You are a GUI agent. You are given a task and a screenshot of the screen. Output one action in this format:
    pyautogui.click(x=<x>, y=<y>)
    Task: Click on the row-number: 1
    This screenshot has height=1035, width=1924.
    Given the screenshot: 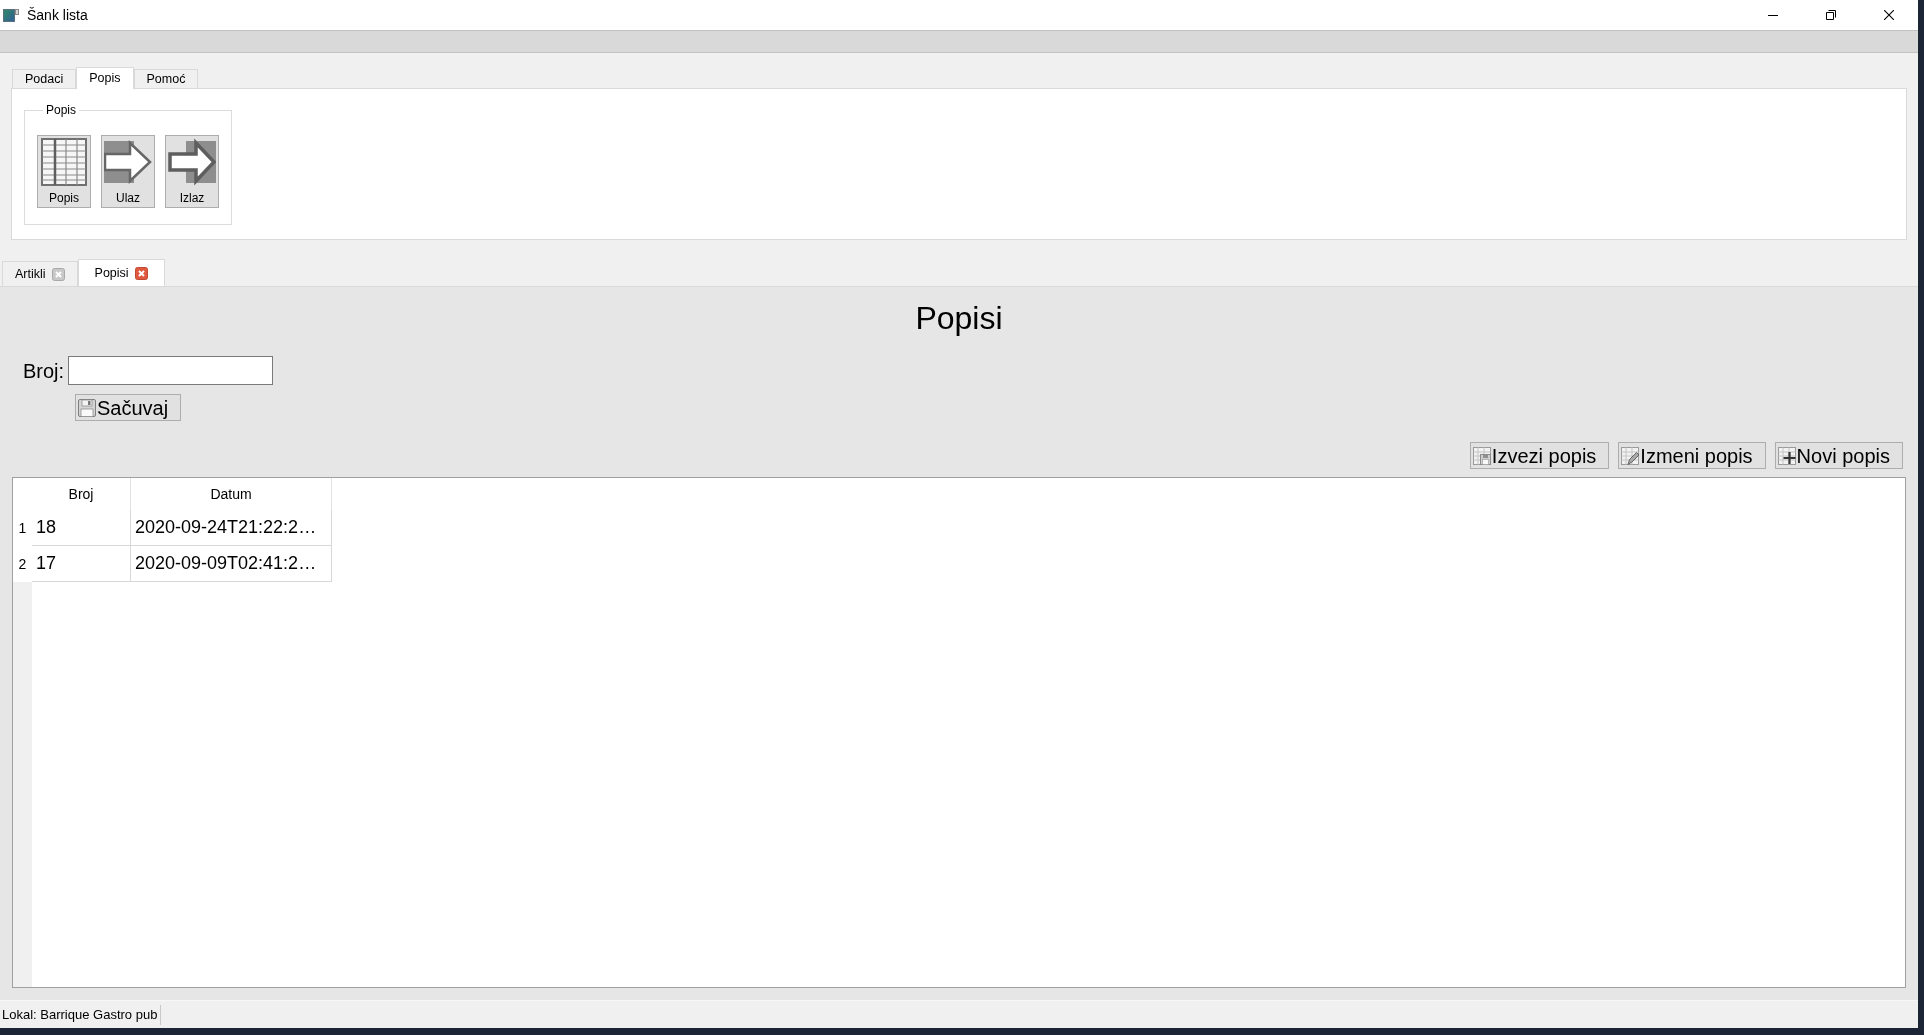 What is the action you would take?
    pyautogui.click(x=22, y=528)
    